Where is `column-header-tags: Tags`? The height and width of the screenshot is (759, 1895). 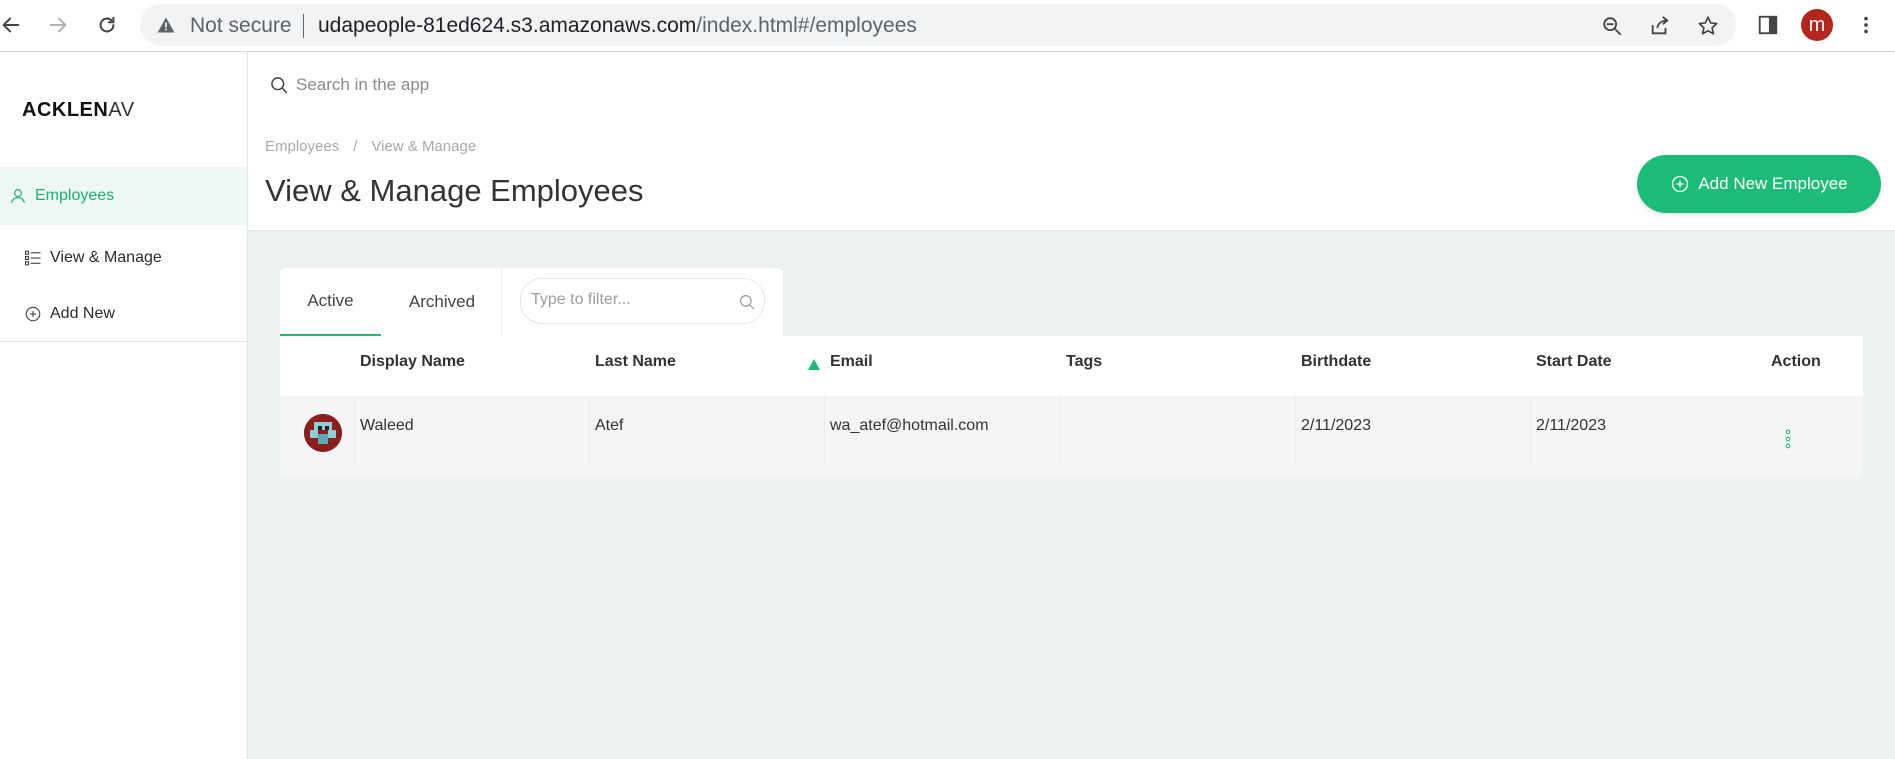
column-header-tags: Tags is located at coordinates (1084, 362).